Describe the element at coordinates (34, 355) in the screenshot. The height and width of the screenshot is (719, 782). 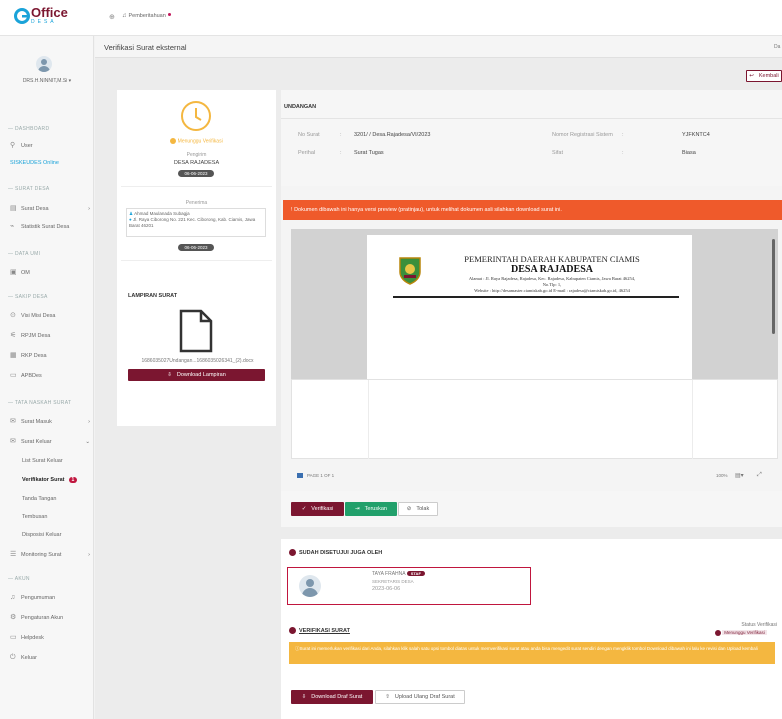
I see `sidebar-item-label: RKP Desa` at that location.